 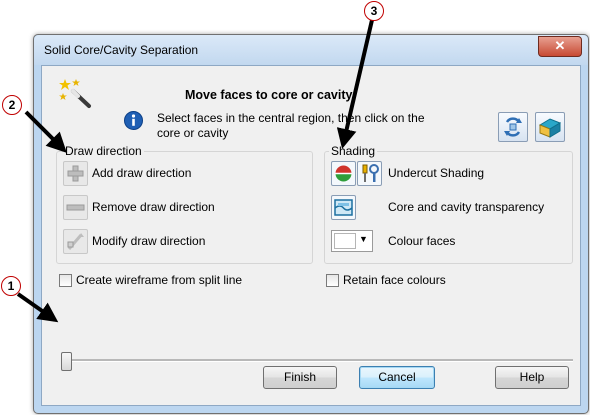 What do you see at coordinates (37, 307) in the screenshot?
I see `callout-1-arrow` at bounding box center [37, 307].